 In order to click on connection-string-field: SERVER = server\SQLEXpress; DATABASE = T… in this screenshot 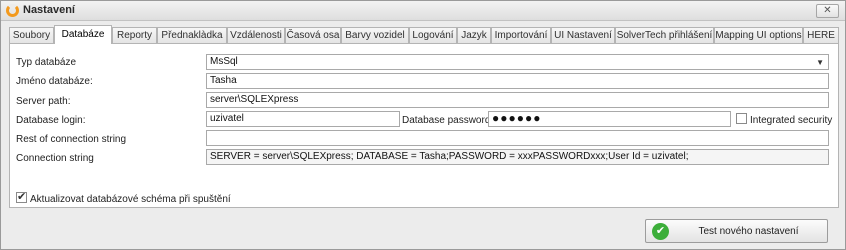, I will do `click(517, 157)`.